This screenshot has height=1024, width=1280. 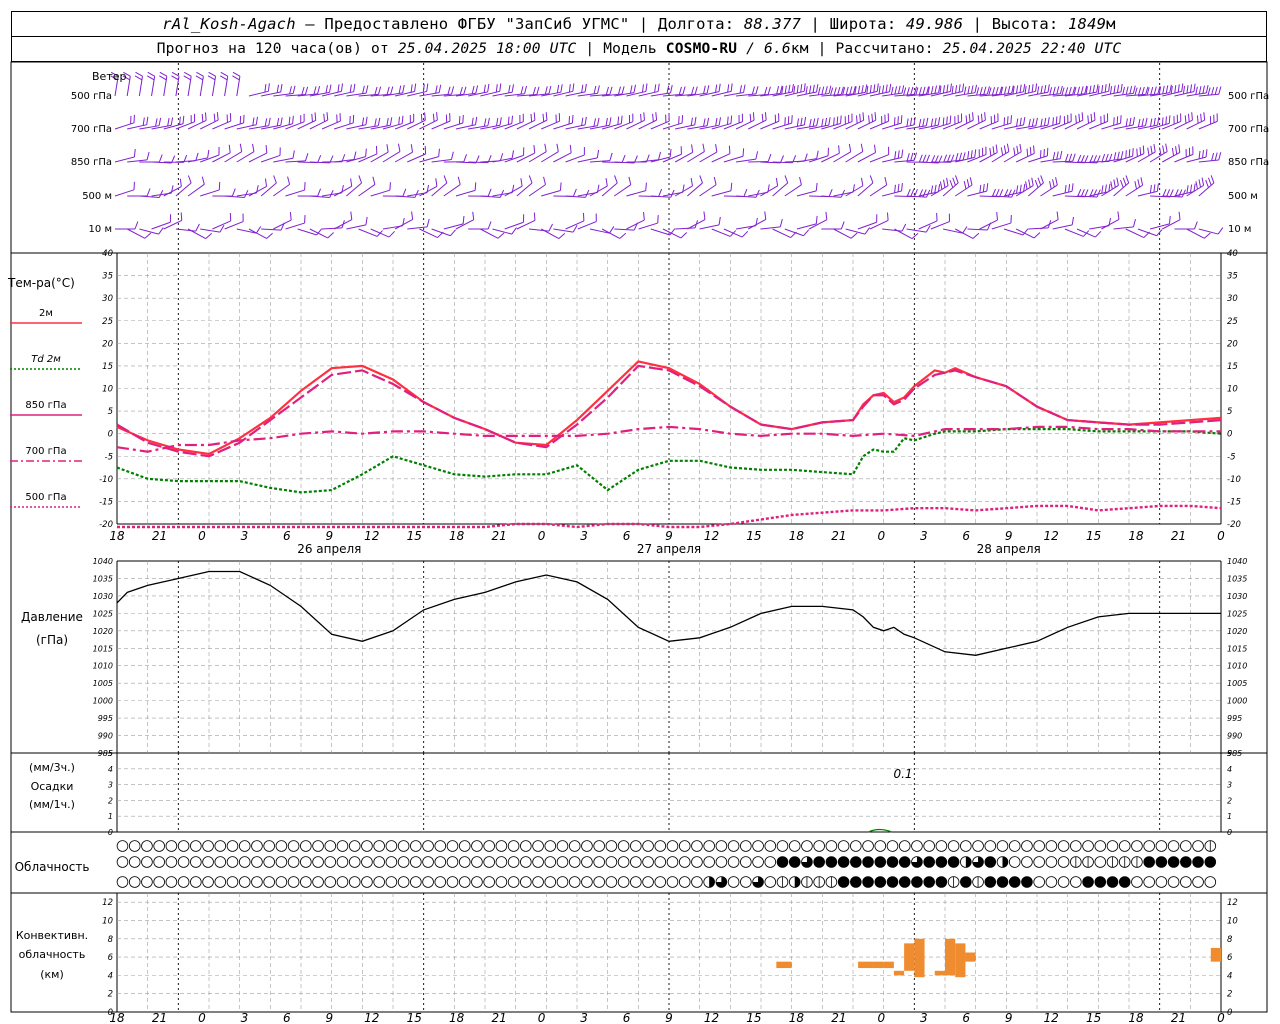 What do you see at coordinates (1243, 196) in the screenshot?
I see `wind-level-label-right: 500 м` at bounding box center [1243, 196].